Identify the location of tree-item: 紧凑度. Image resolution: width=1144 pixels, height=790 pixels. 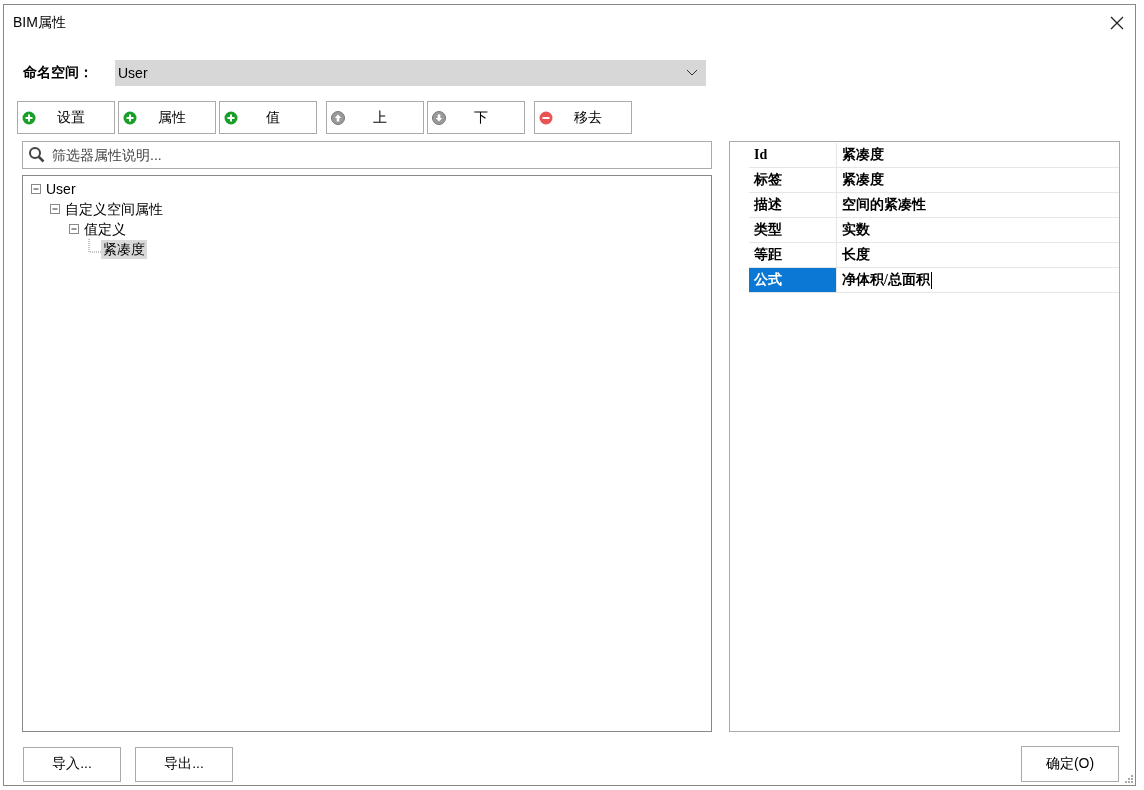
(124, 249).